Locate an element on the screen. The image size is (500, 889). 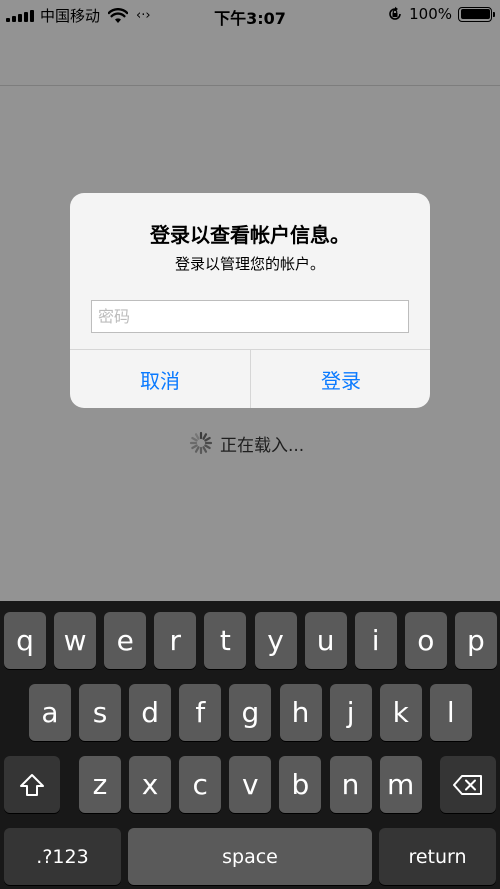
key-p: p is located at coordinates (475, 640).